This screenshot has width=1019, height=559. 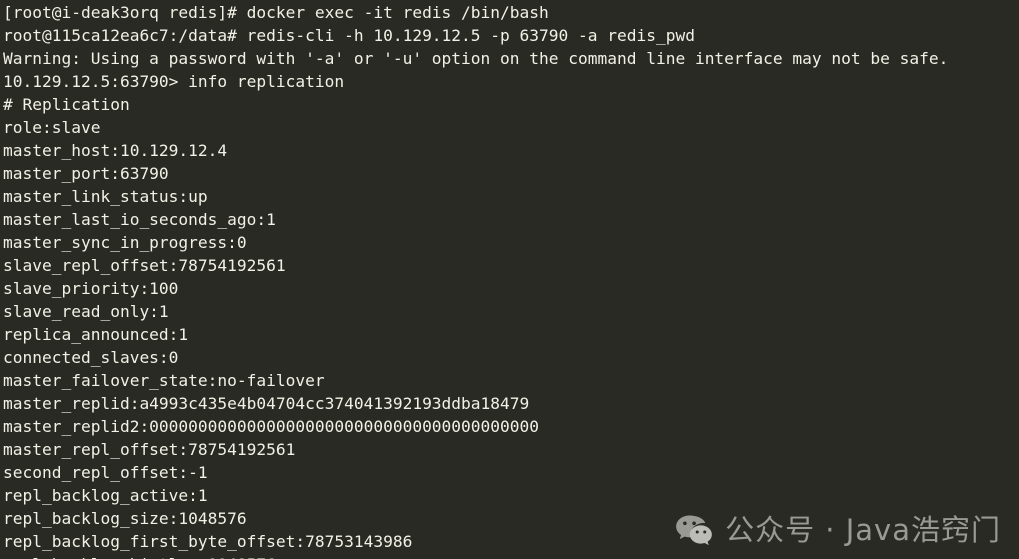 I want to click on terminal-line: repl_backlog_size:1048576, so click(x=125, y=518).